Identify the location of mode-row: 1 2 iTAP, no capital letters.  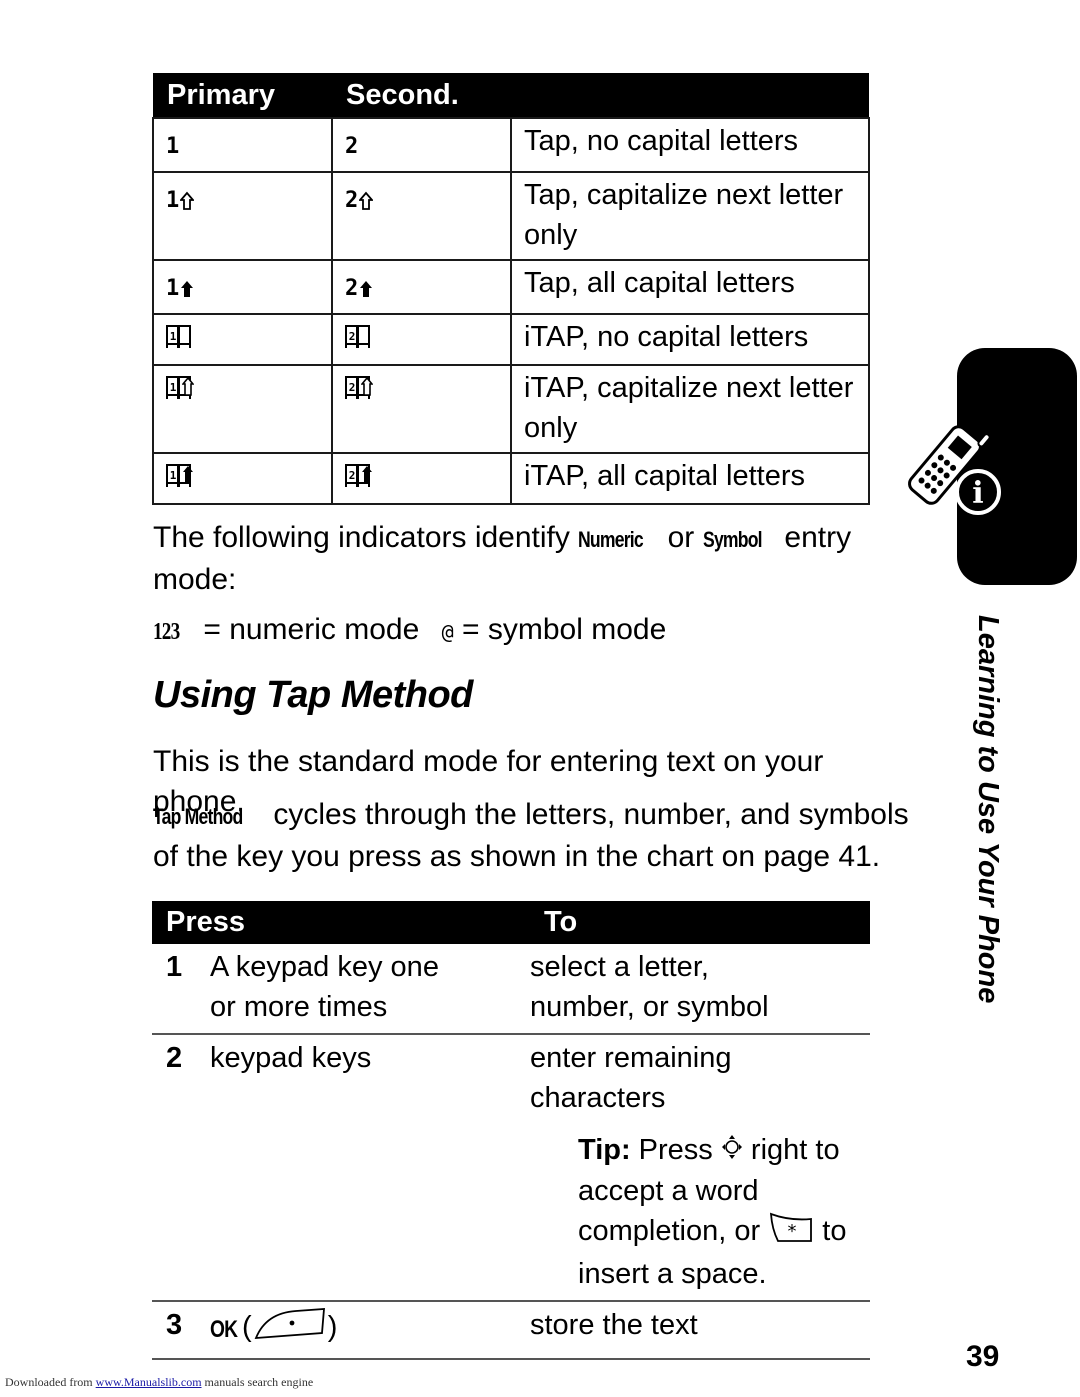
(511, 339).